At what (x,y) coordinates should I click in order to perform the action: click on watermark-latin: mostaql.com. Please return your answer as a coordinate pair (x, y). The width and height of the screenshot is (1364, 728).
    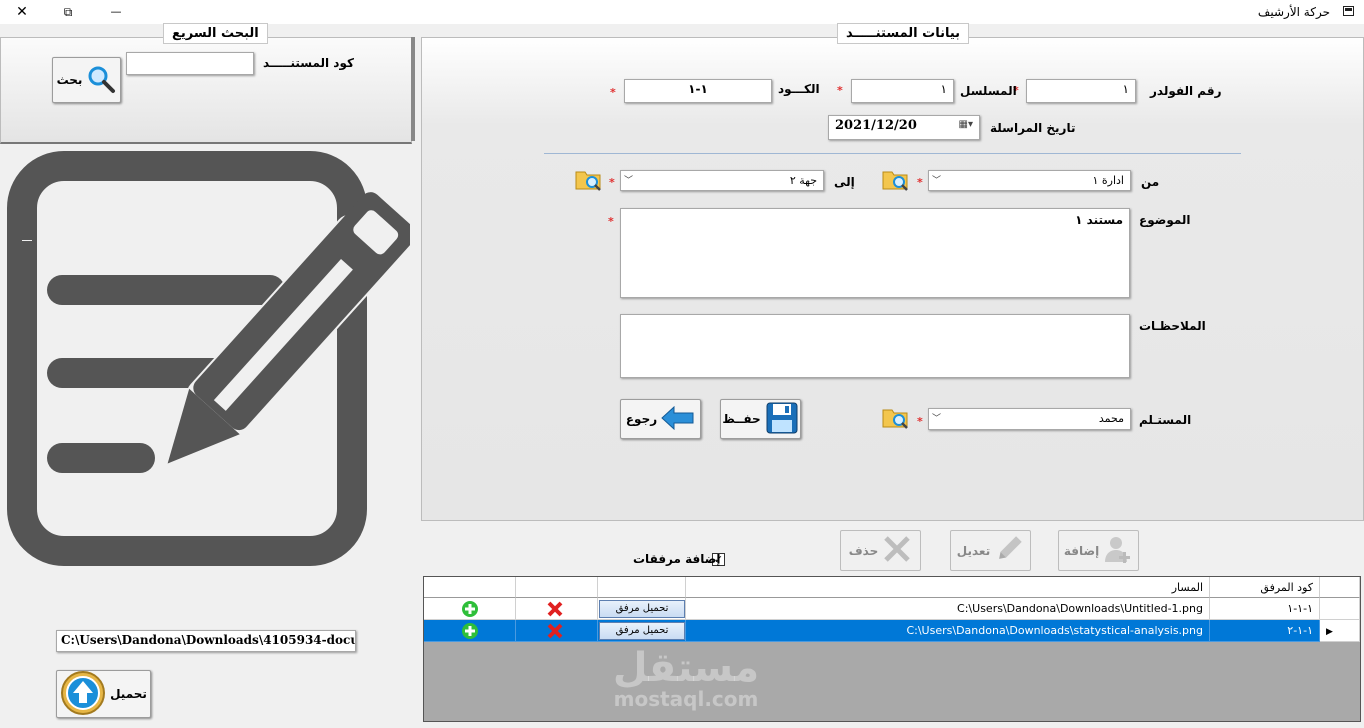
    Looking at the image, I should click on (686, 699).